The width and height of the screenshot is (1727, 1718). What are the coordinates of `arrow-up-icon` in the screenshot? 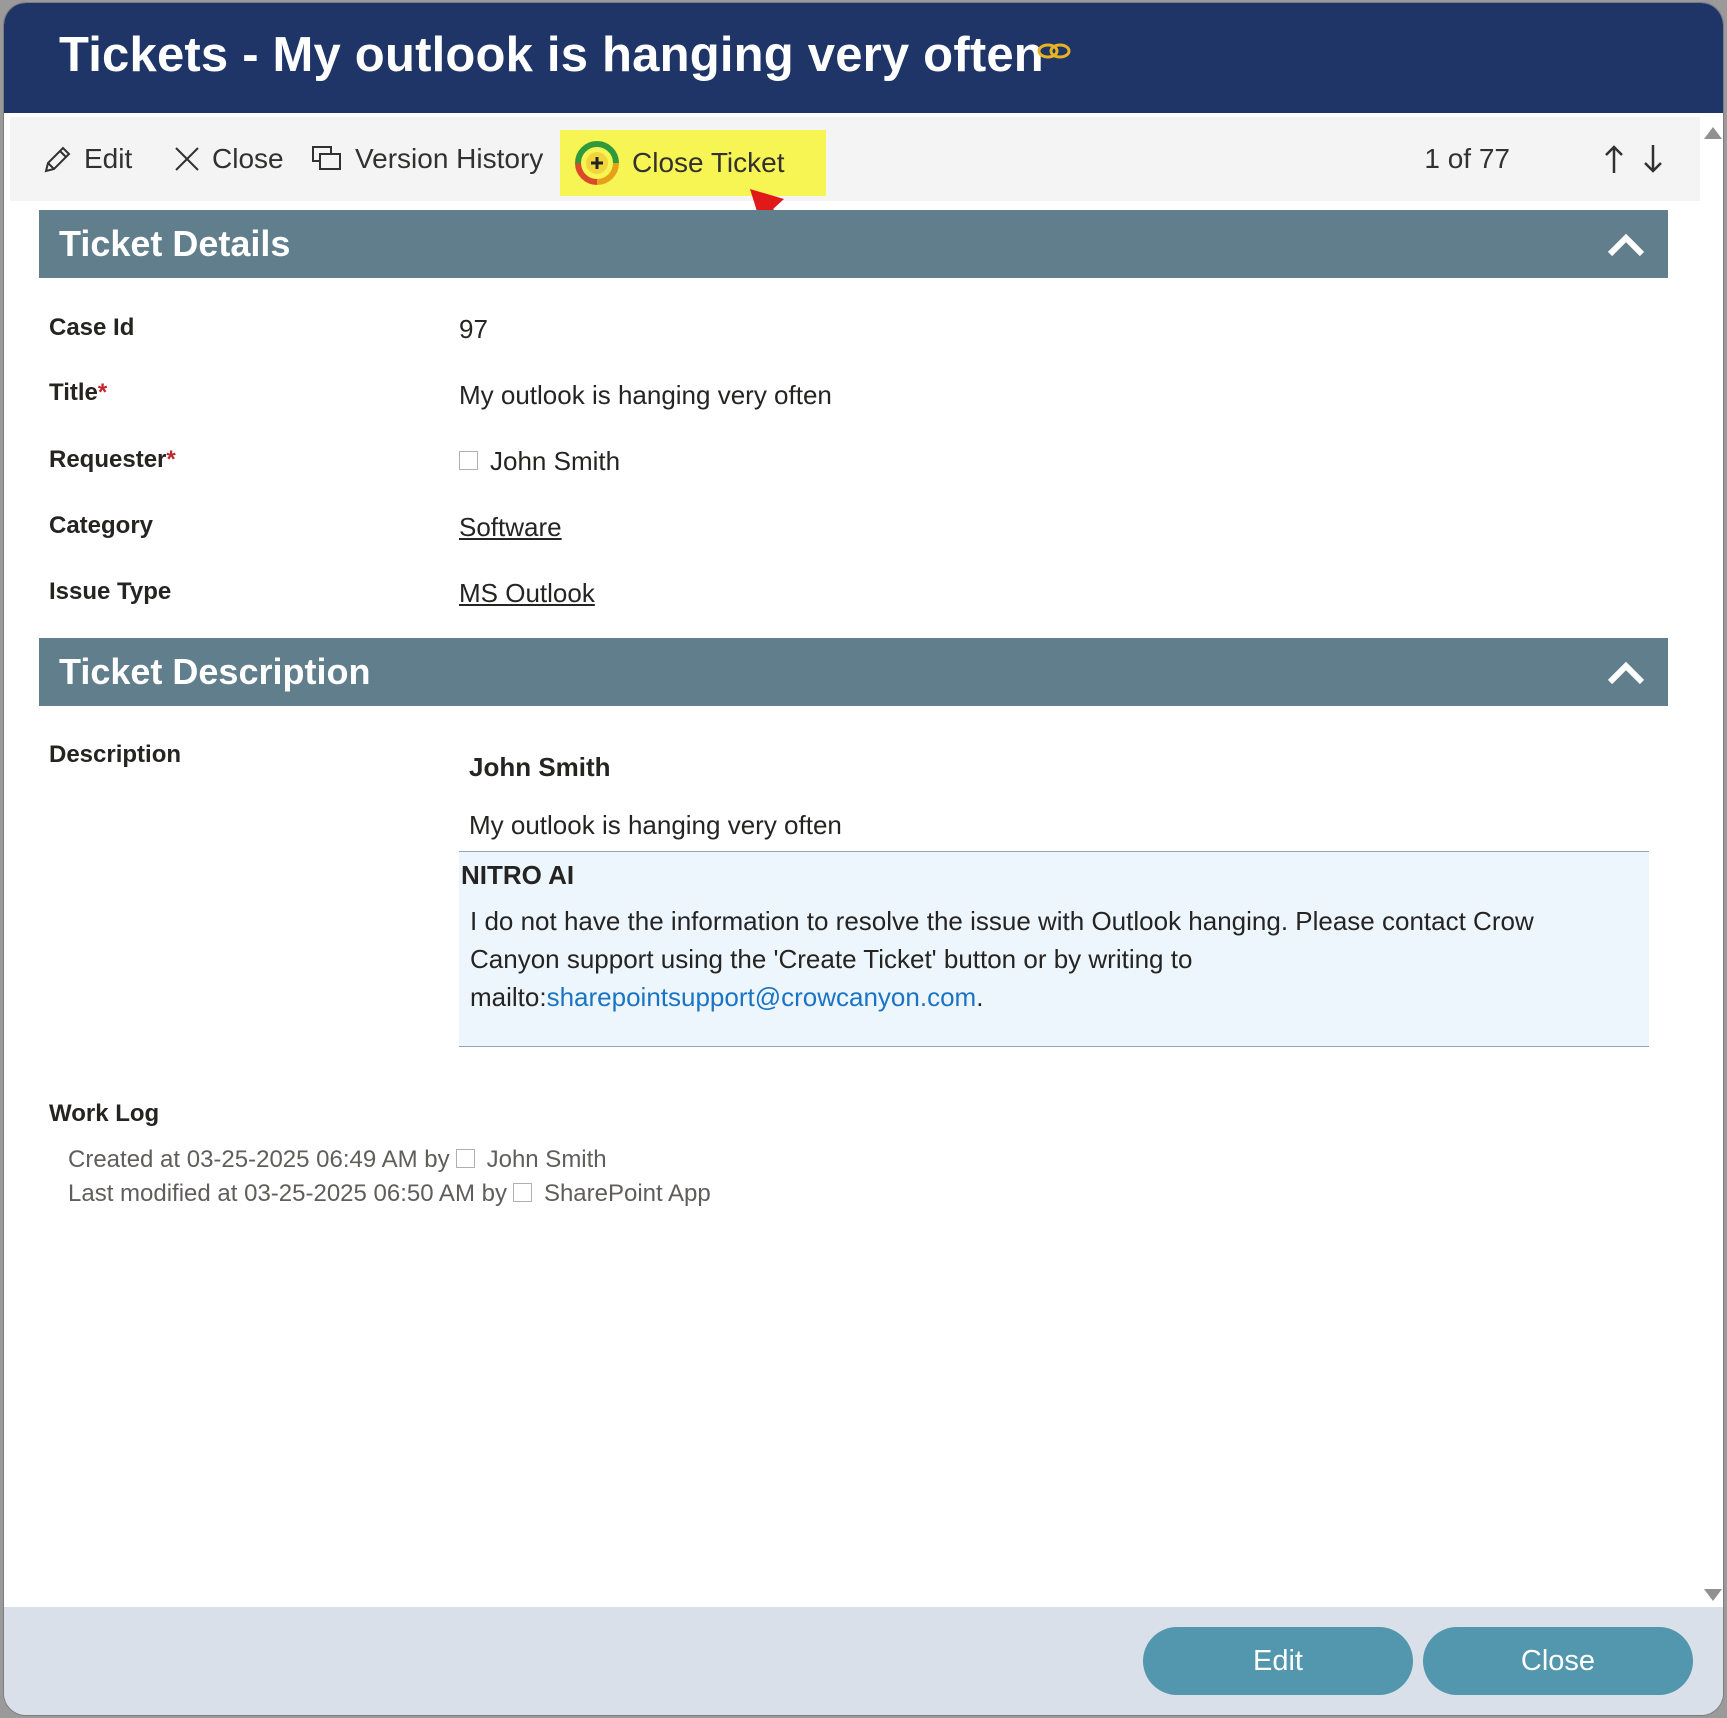 It's located at (1614, 159).